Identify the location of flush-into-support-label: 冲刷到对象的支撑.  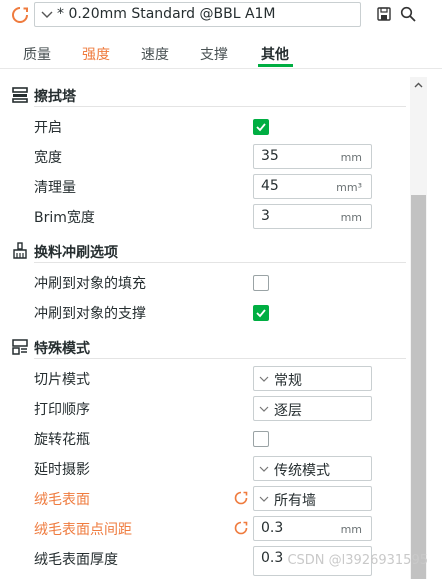
(90, 314).